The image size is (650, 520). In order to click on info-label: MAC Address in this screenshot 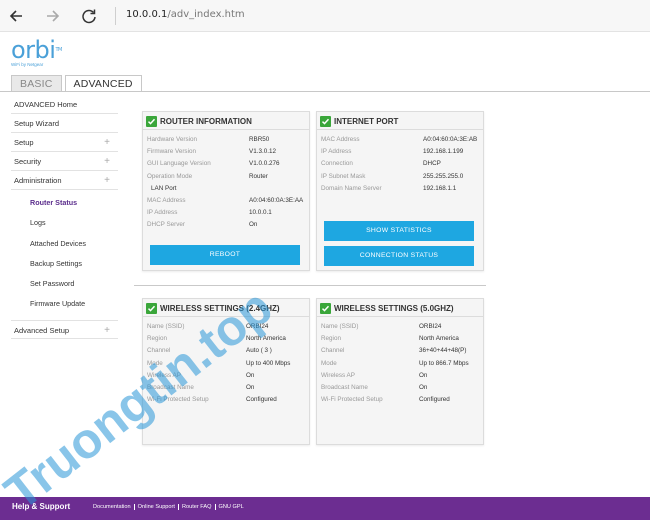, I will do `click(340, 139)`.